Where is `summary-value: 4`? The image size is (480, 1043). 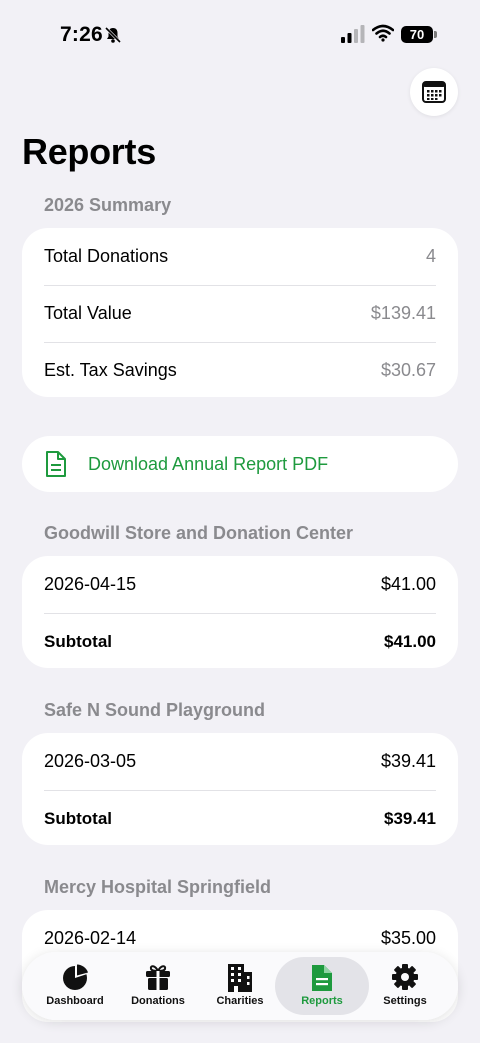
summary-value: 4 is located at coordinates (430, 256).